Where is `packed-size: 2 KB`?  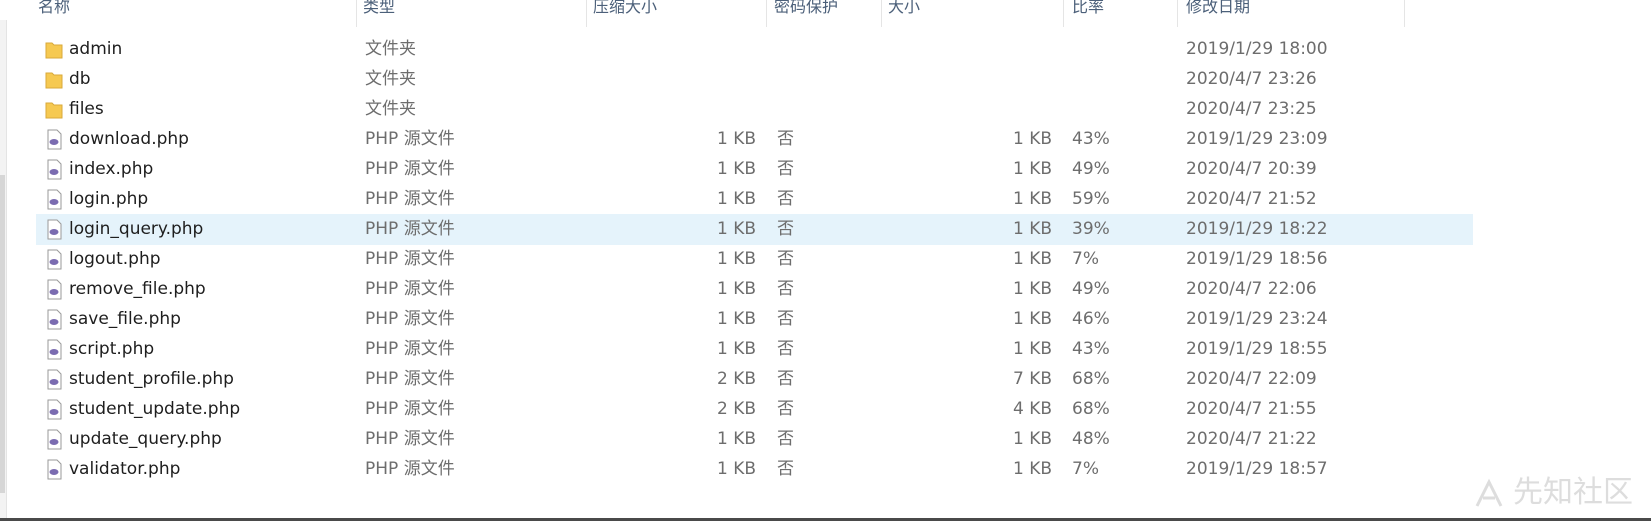
packed-size: 2 KB is located at coordinates (736, 409).